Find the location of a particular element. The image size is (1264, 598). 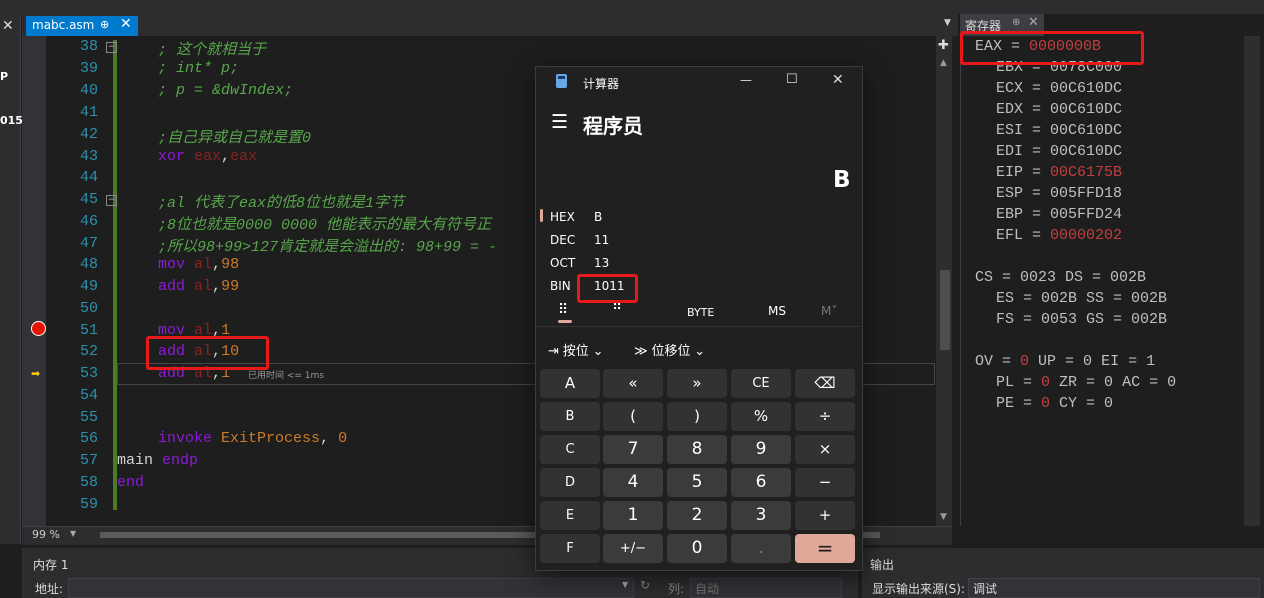

calculator-mode-title: 程序员 is located at coordinates (613, 126).